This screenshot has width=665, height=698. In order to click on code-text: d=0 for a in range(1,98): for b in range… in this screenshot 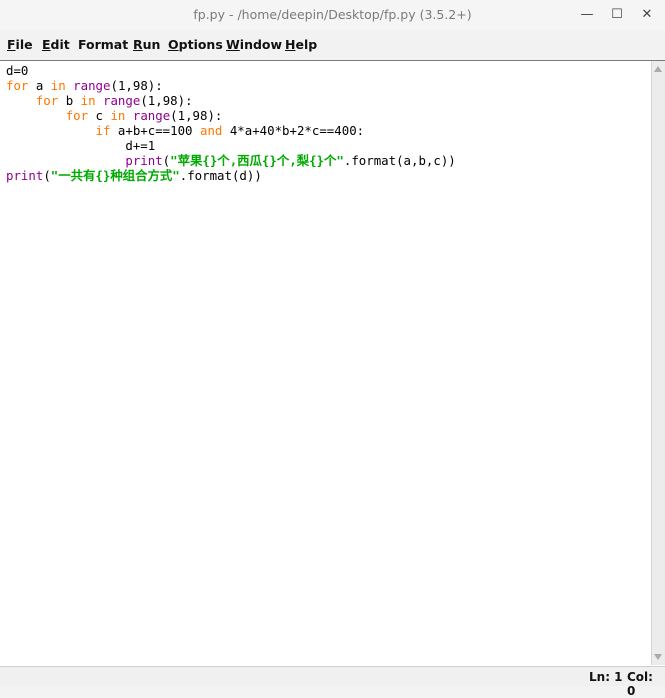, I will do `click(231, 123)`.